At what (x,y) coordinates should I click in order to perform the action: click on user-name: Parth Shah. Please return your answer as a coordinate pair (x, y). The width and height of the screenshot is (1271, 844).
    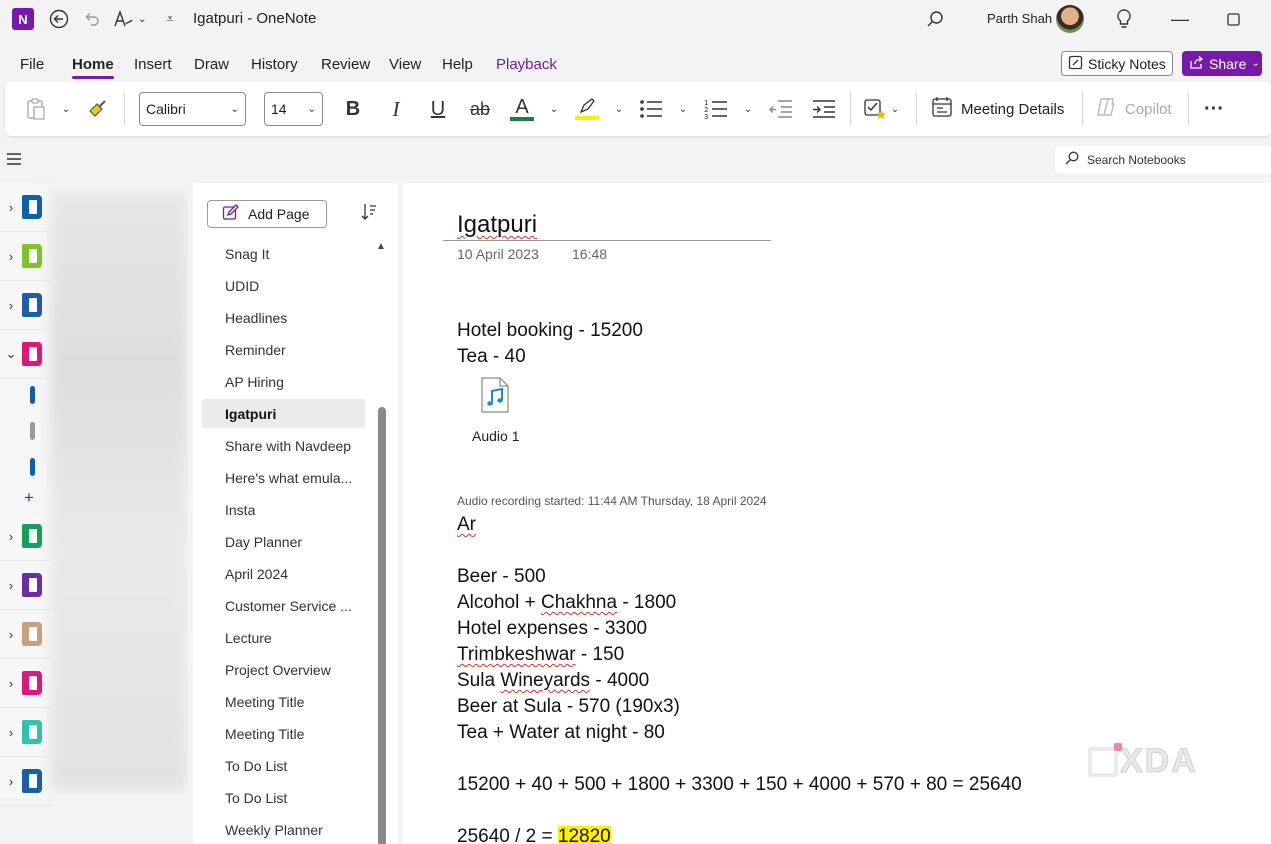
    Looking at the image, I should click on (1019, 18).